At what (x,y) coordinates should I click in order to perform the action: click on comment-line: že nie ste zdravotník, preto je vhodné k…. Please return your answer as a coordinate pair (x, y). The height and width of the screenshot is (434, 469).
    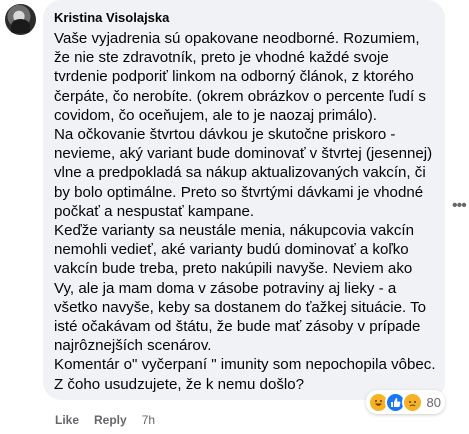
    Looking at the image, I should click on (221, 58).